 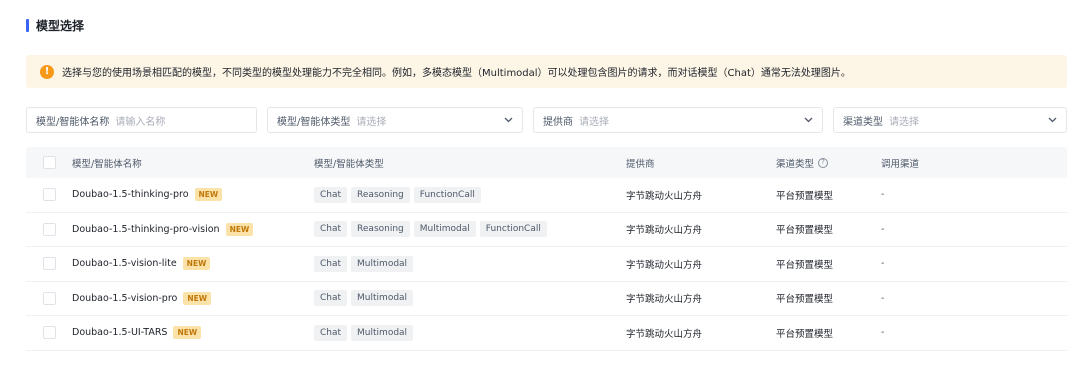 I want to click on model-type-cell: Chat Reasoning FunctionCall, so click(x=397, y=194).